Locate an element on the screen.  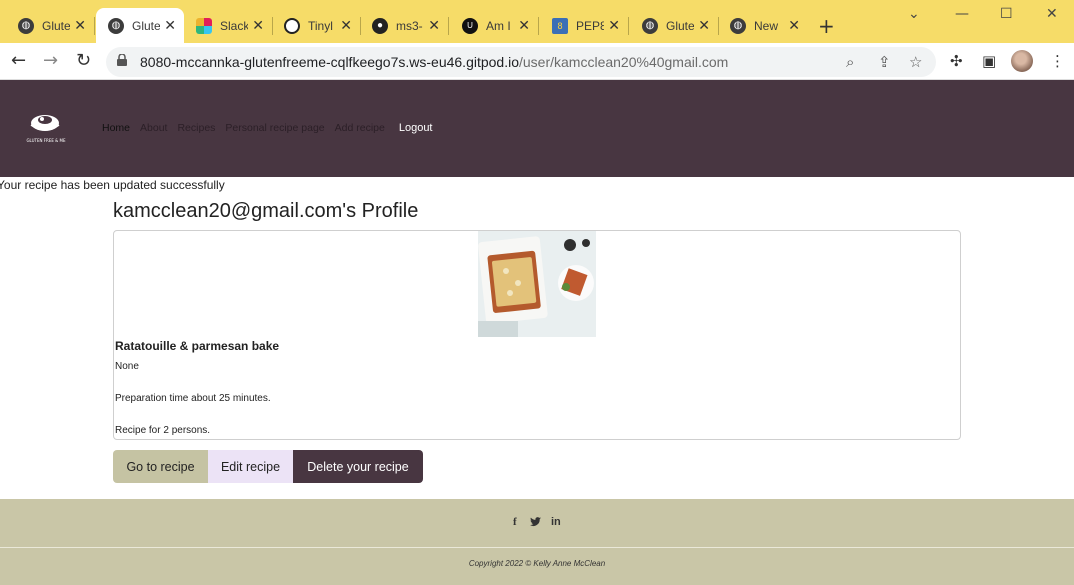
twitter-icon is located at coordinates (535, 522).